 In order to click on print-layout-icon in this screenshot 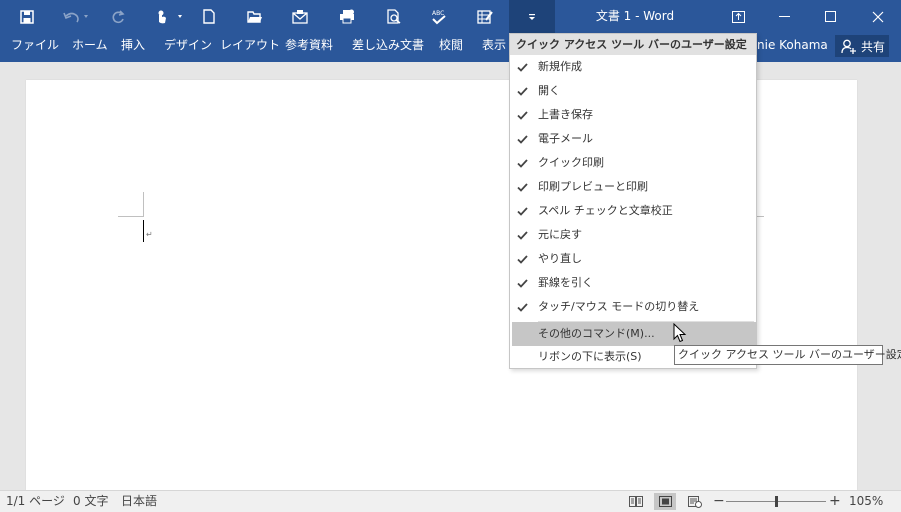, I will do `click(665, 501)`.